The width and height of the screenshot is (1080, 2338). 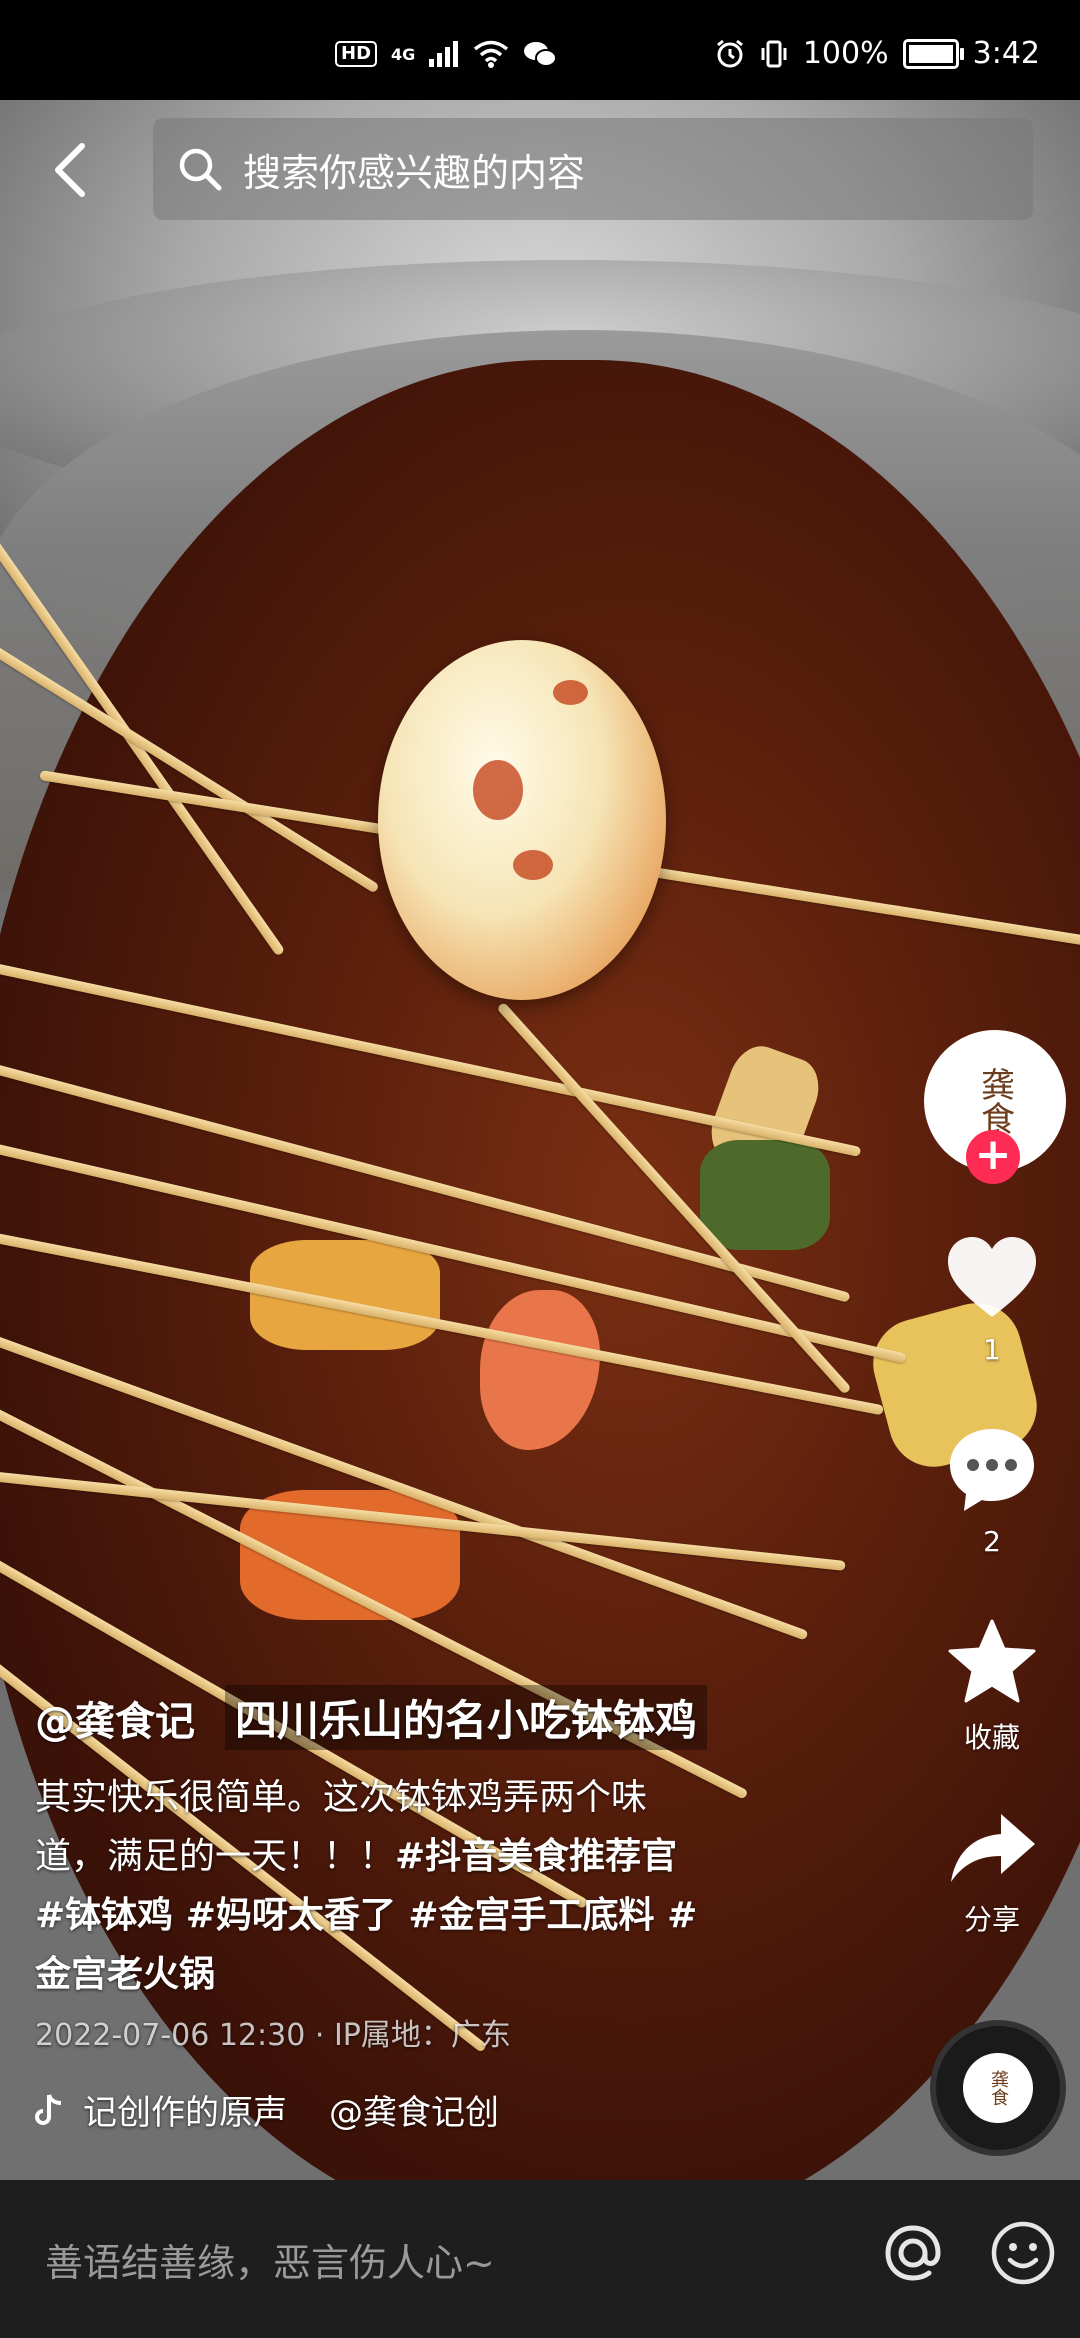 I want to click on author-row: @龚食记 四川乐山的名小吃钵钵鸡, so click(x=445, y=1717).